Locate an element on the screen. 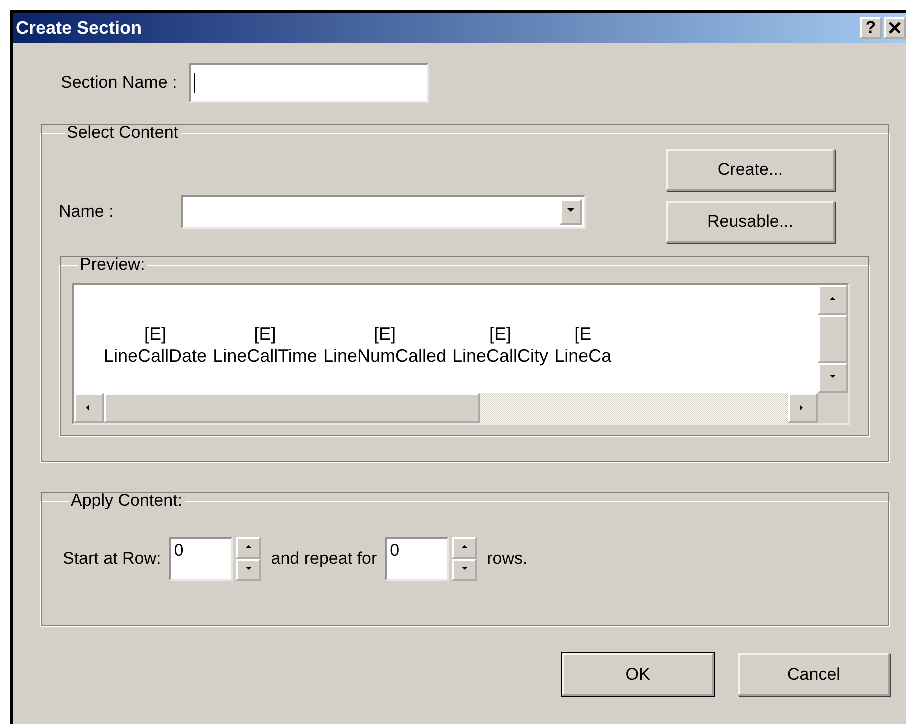 The image size is (906, 724). repeat-label: and repeat for is located at coordinates (324, 559).